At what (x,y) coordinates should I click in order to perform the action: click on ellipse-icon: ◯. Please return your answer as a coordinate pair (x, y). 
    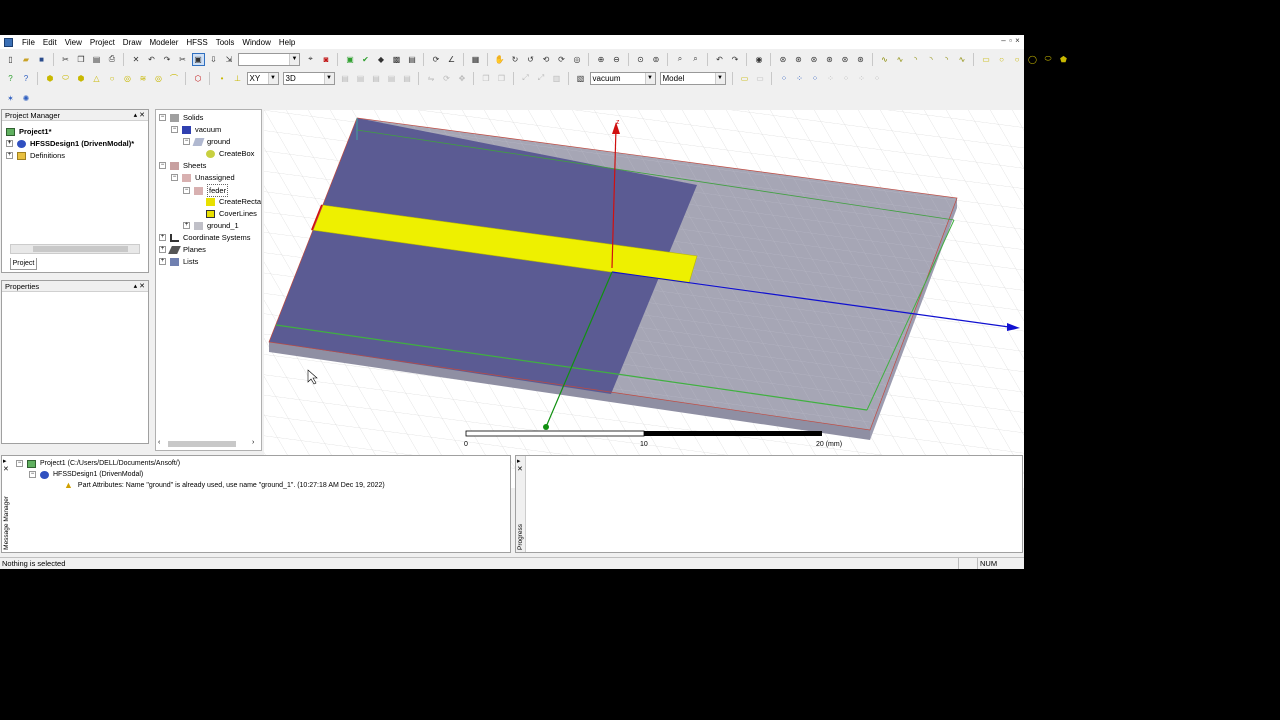
    Looking at the image, I should click on (1032, 59).